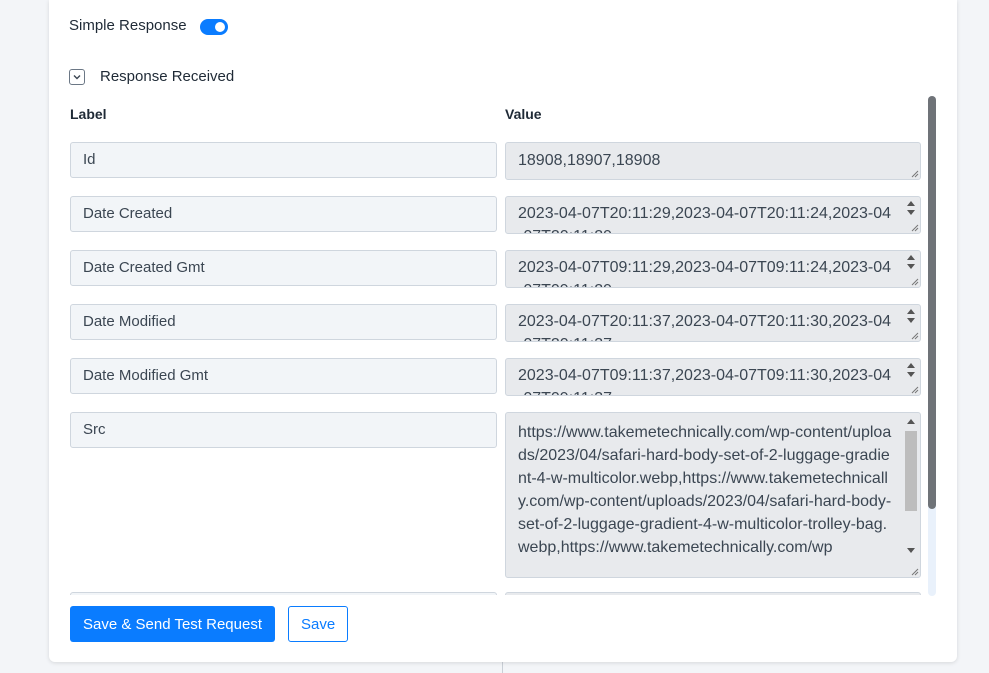 The image size is (989, 673). I want to click on field-label-input: Date Modified Gmt, so click(283, 376).